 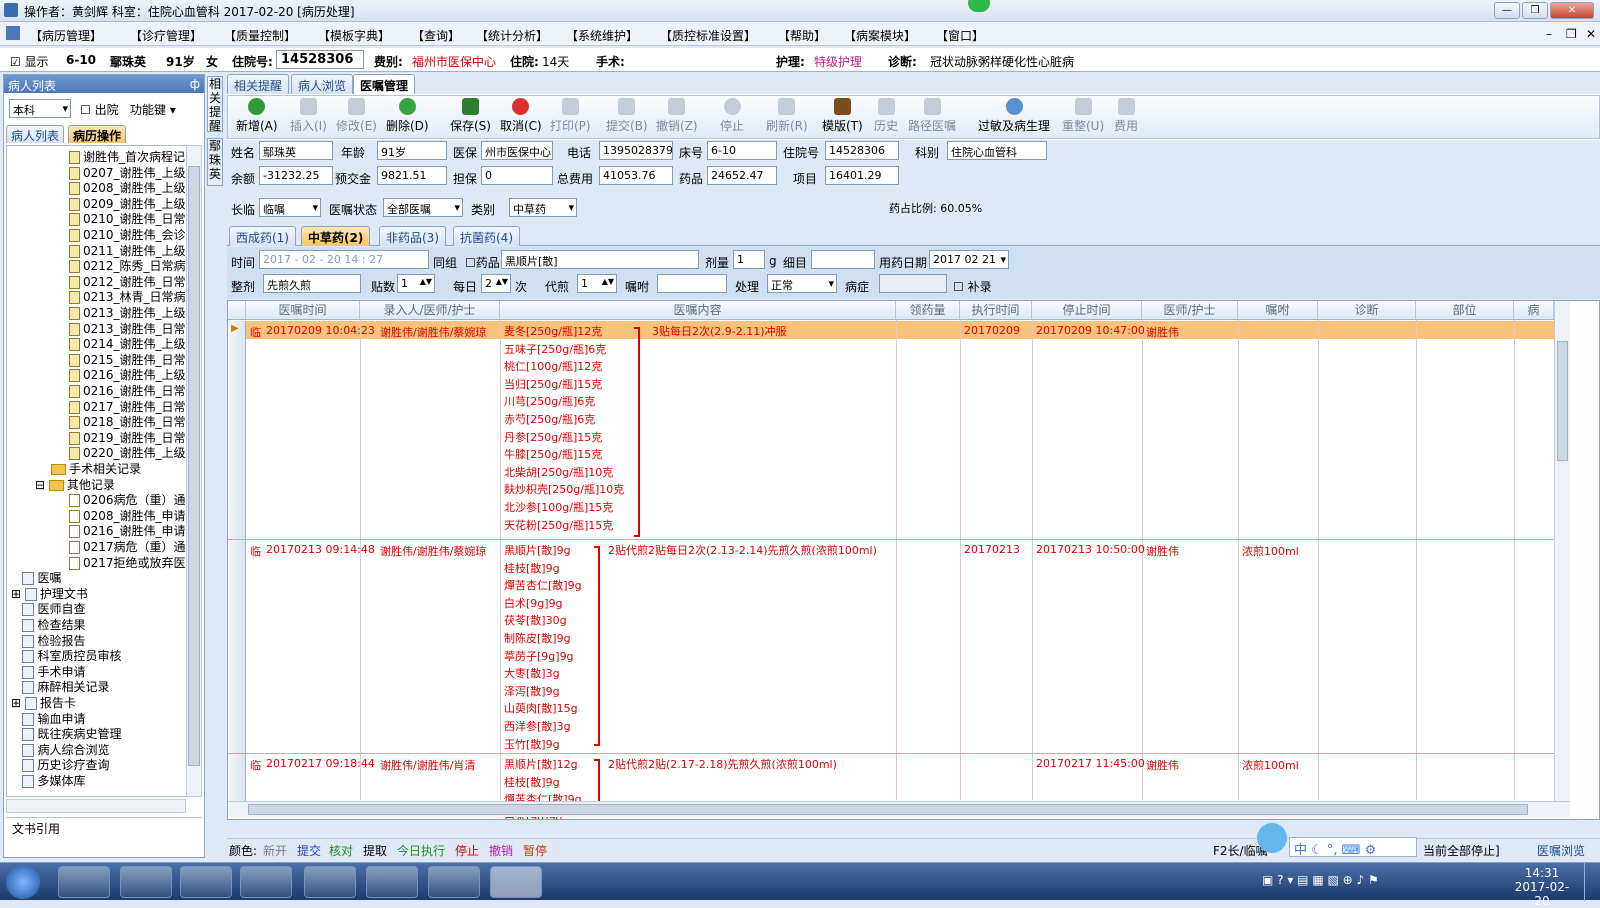 I want to click on tree-item: 0212_陈秀_日常病, so click(x=127, y=265).